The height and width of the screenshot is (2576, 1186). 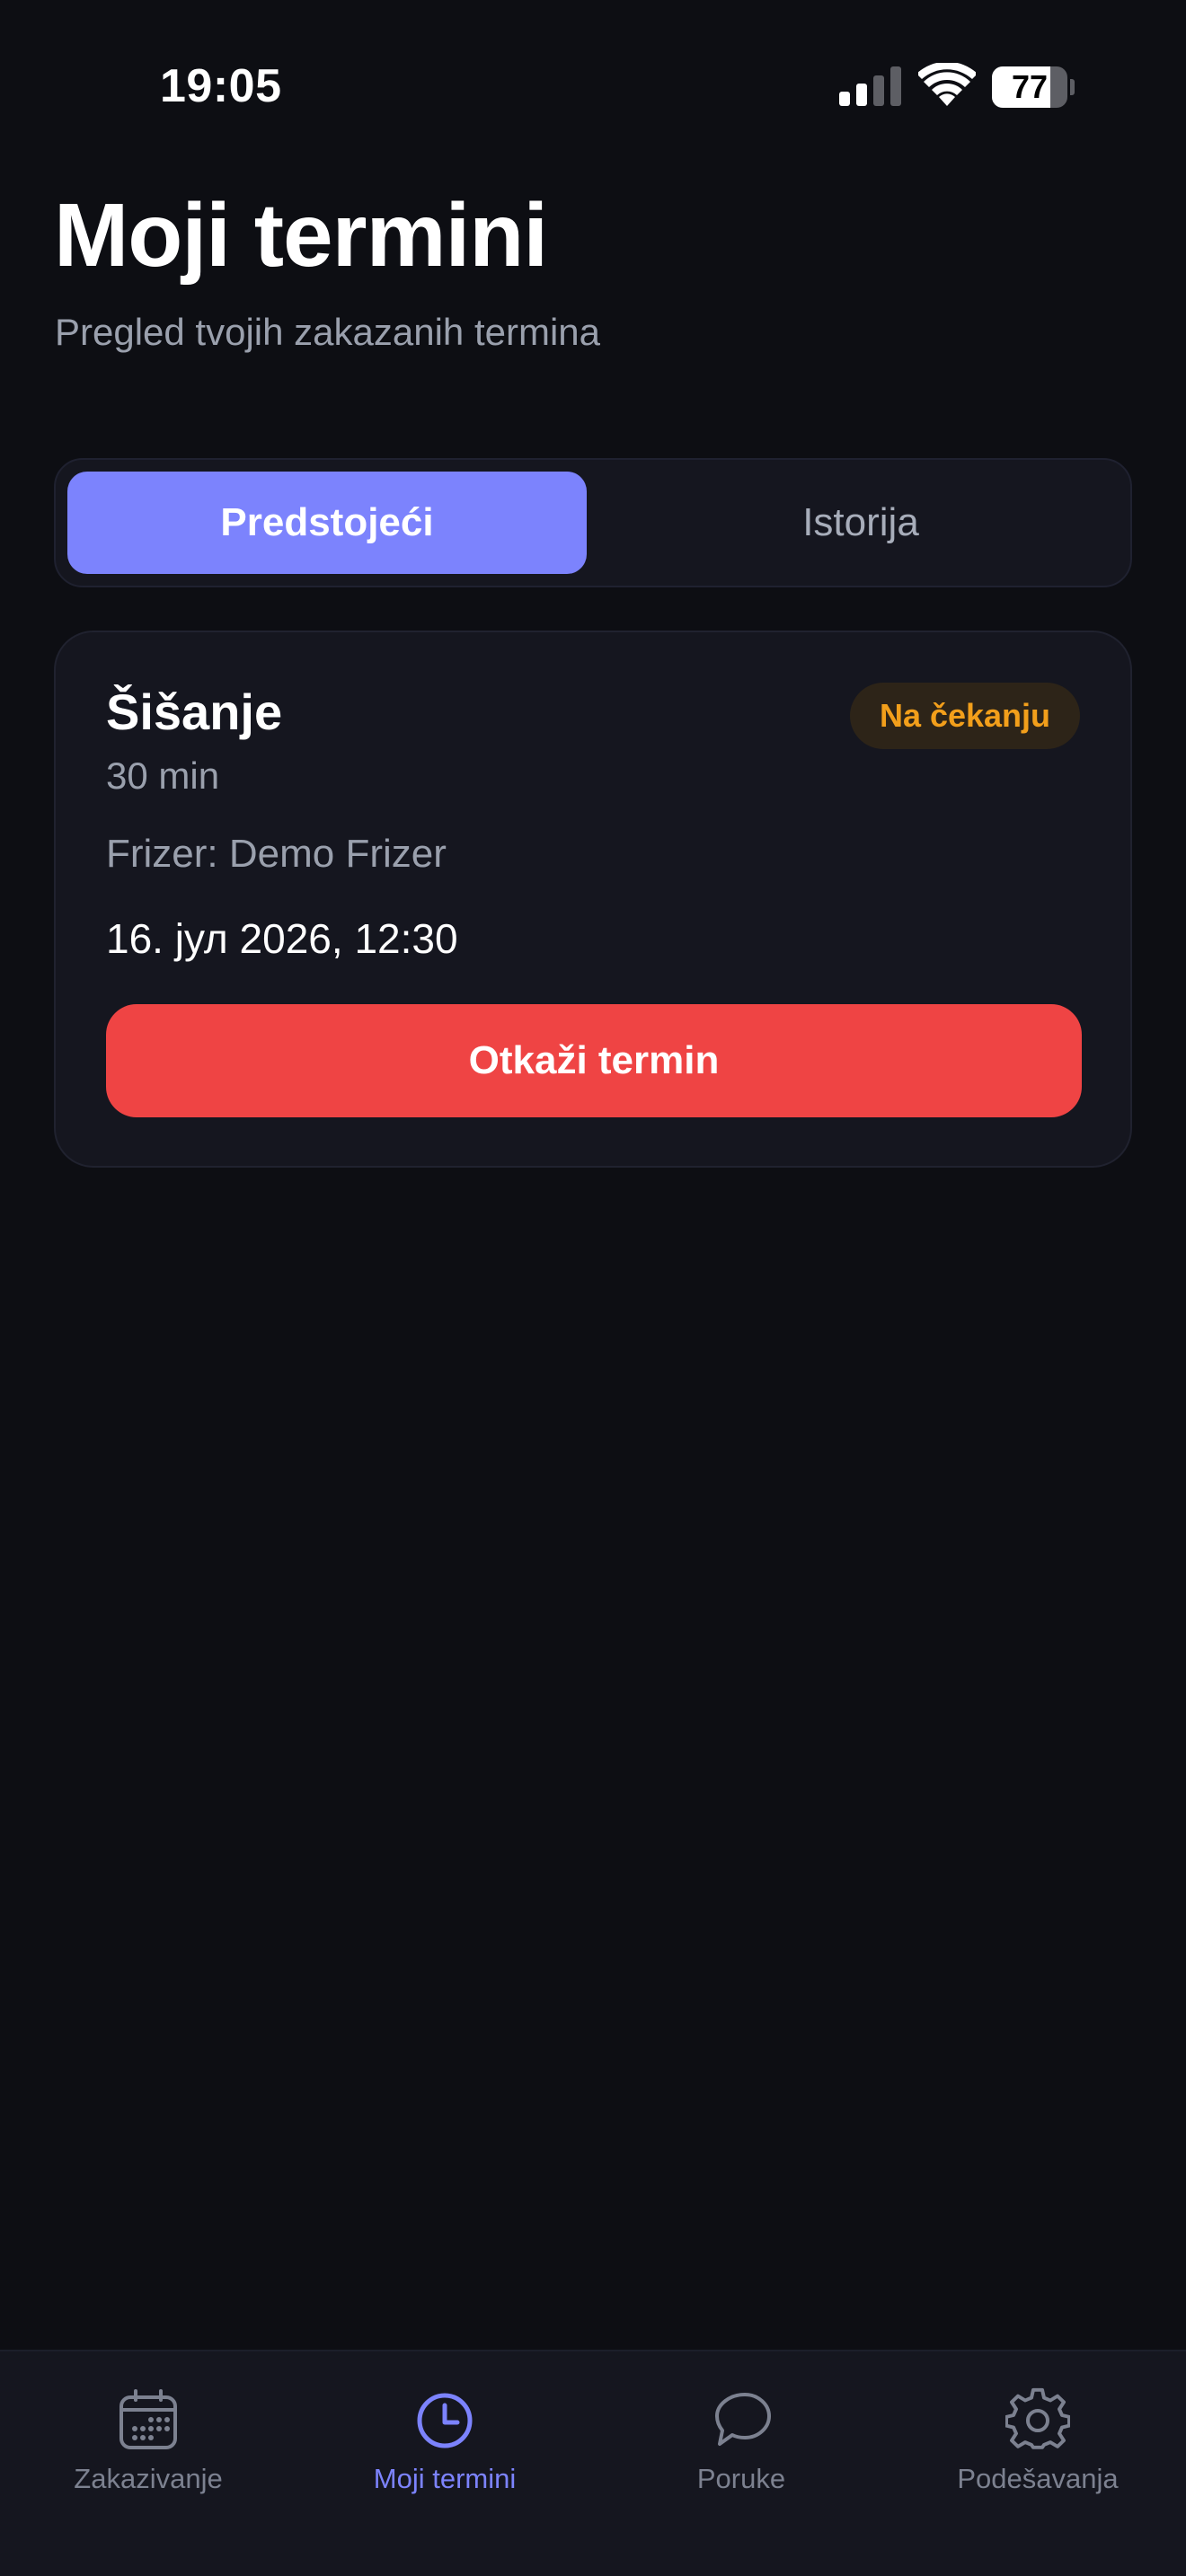 What do you see at coordinates (221, 86) in the screenshot?
I see `status-time: 19:05` at bounding box center [221, 86].